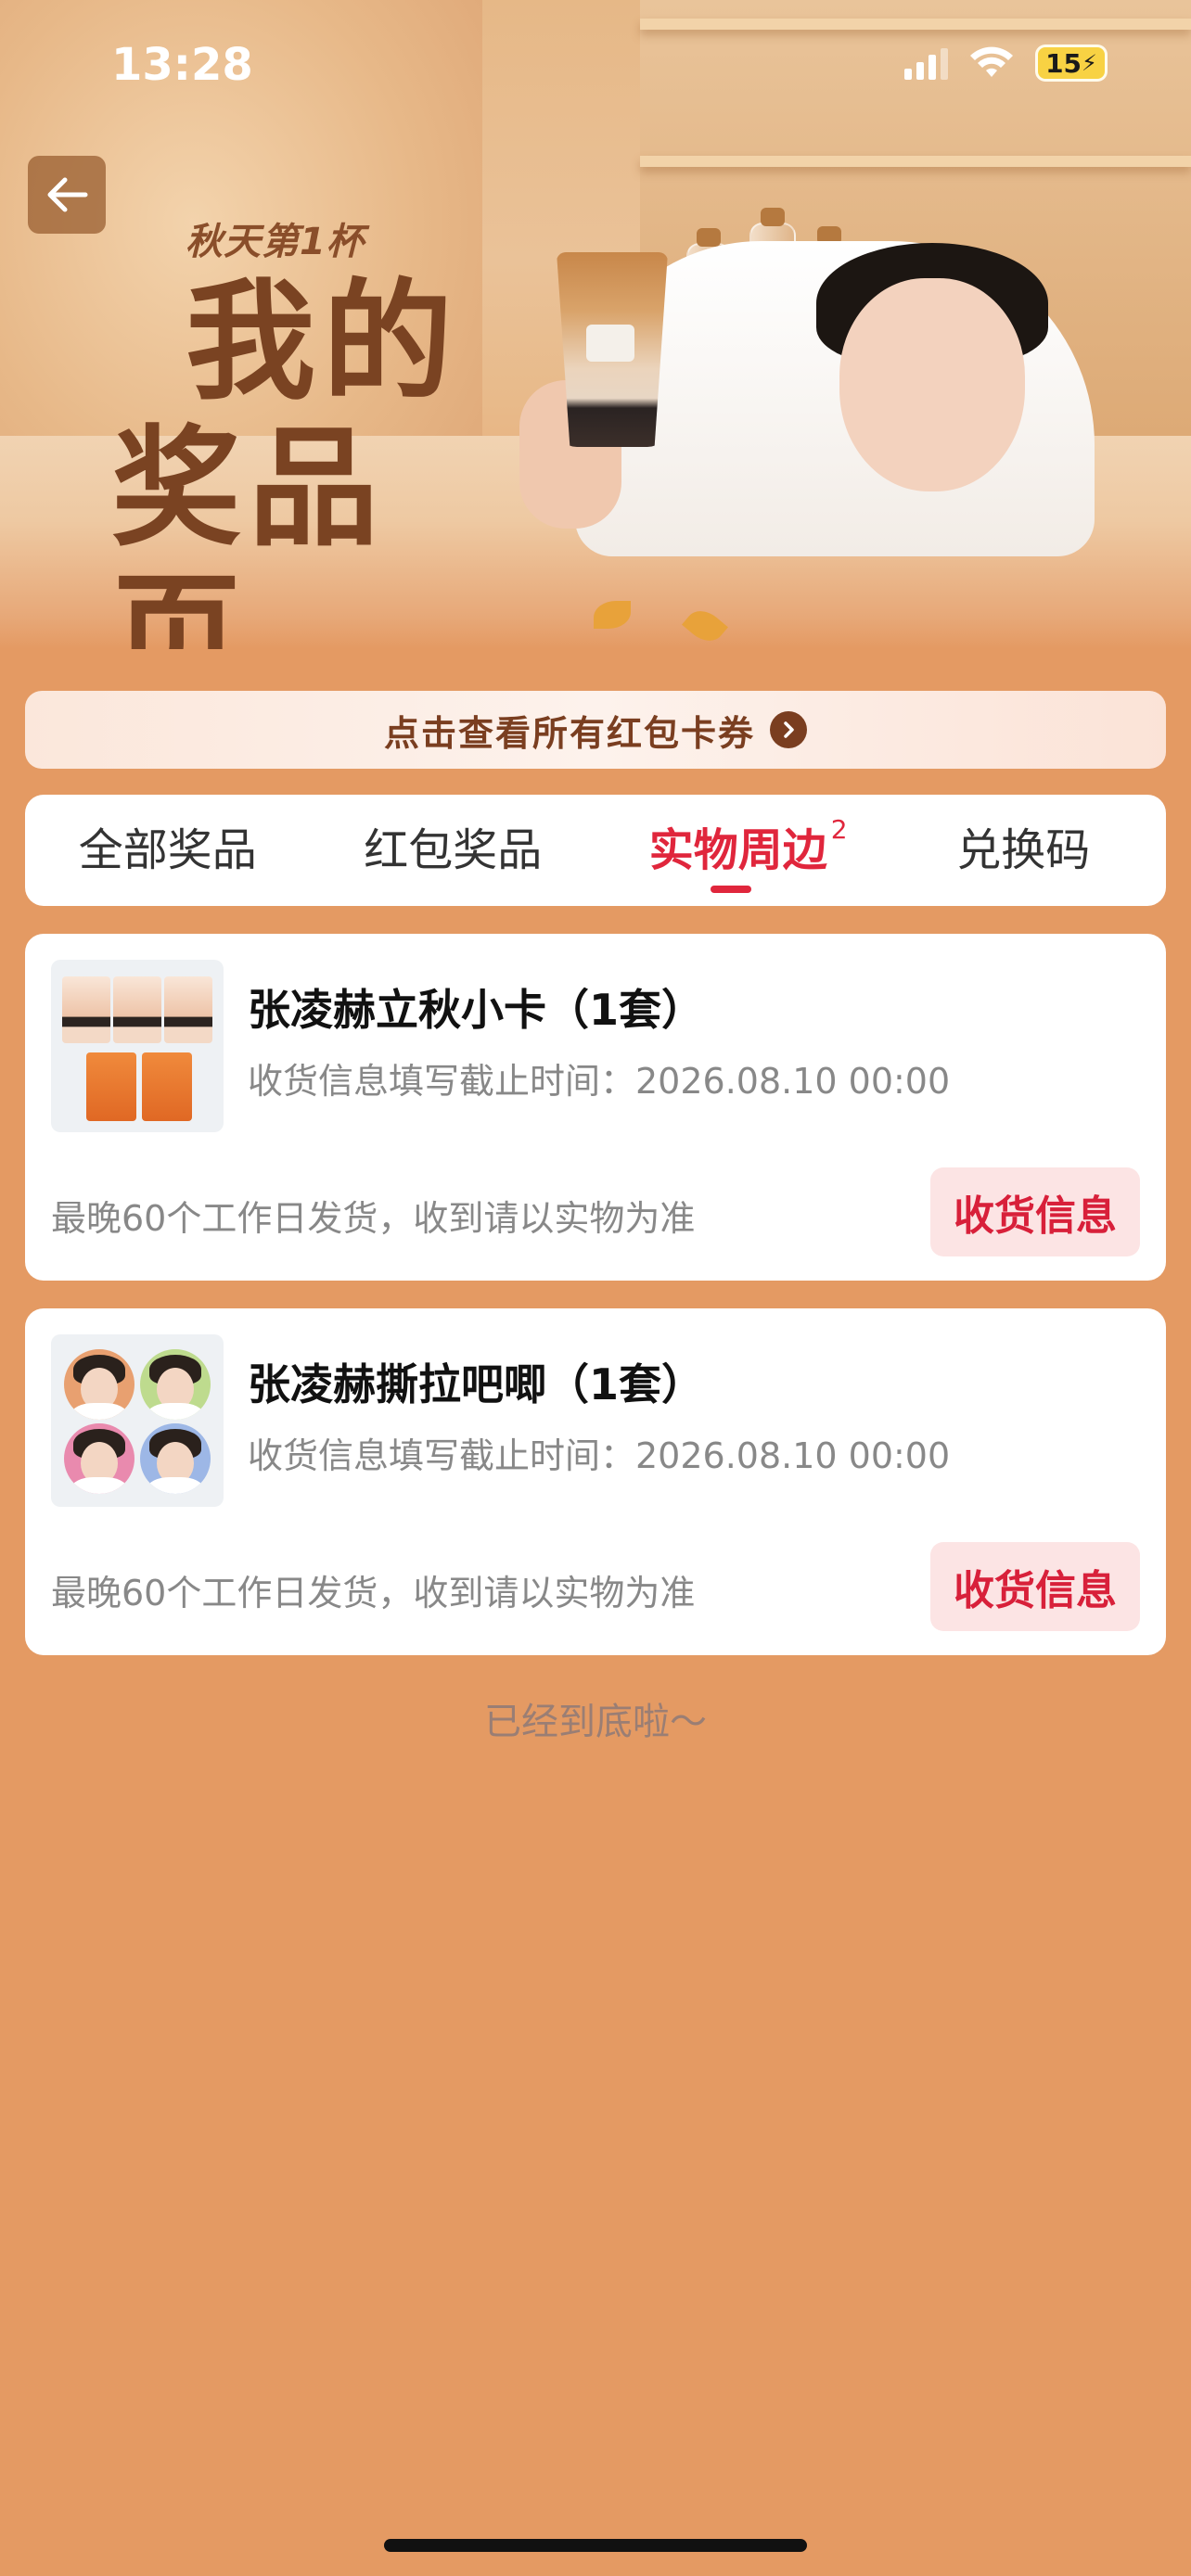  Describe the element at coordinates (992, 61) in the screenshot. I see `wifi-icon` at that location.